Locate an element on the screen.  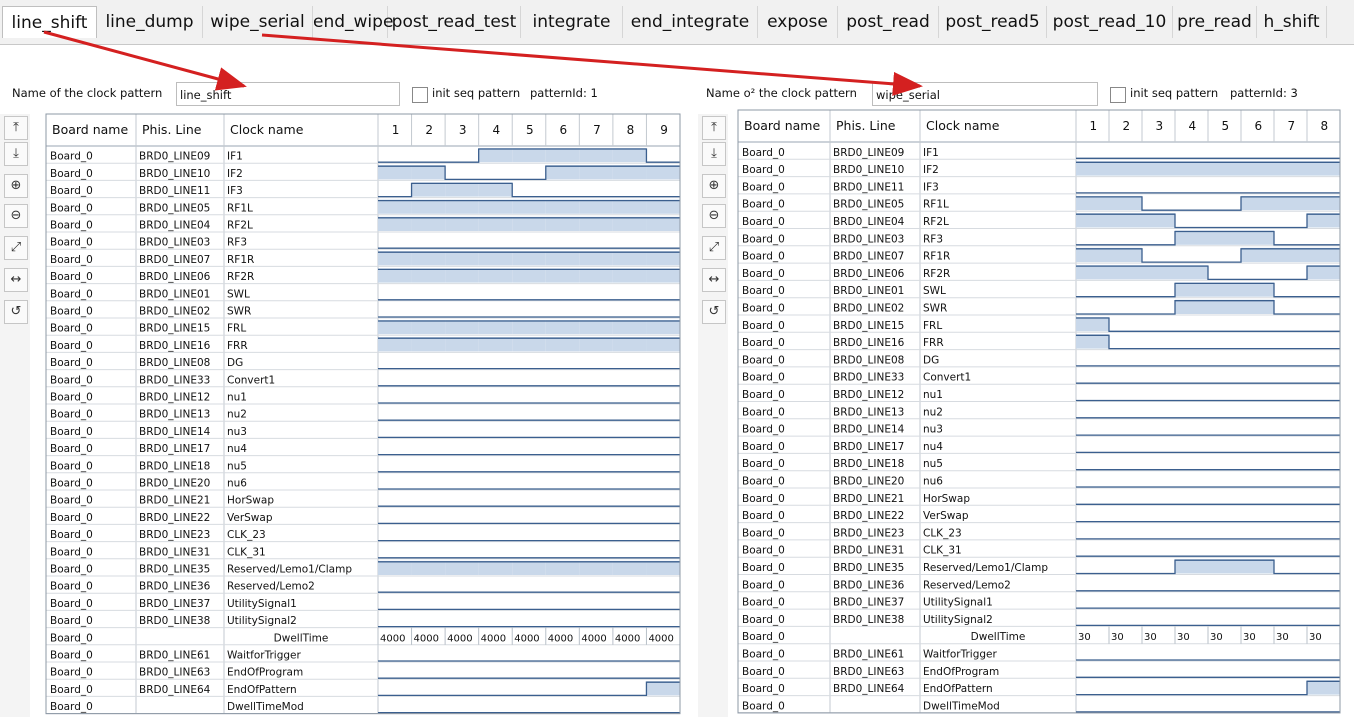
arrow-wipe-serial is located at coordinates (592, 64).